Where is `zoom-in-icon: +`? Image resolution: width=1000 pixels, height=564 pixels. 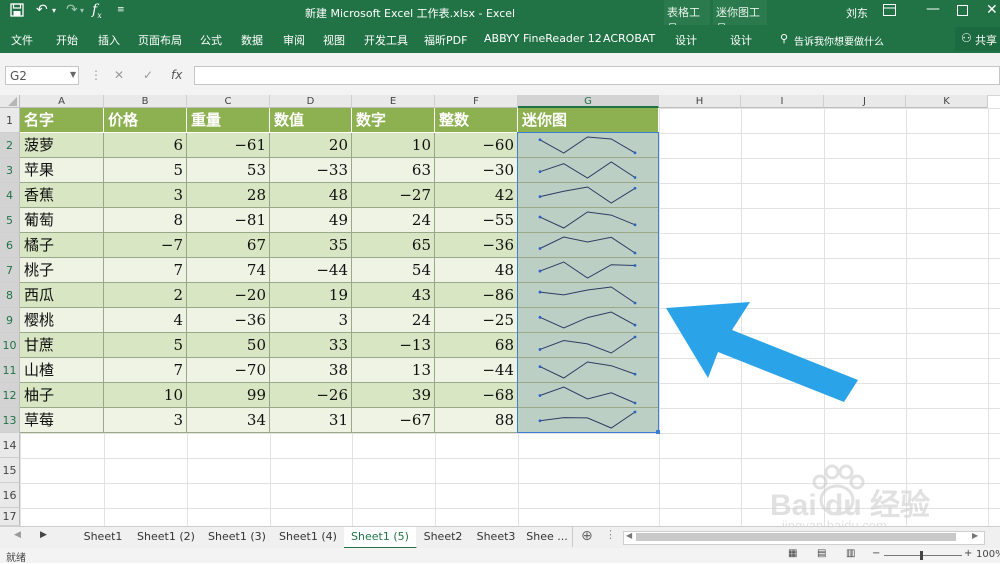 zoom-in-icon: + is located at coordinates (968, 553).